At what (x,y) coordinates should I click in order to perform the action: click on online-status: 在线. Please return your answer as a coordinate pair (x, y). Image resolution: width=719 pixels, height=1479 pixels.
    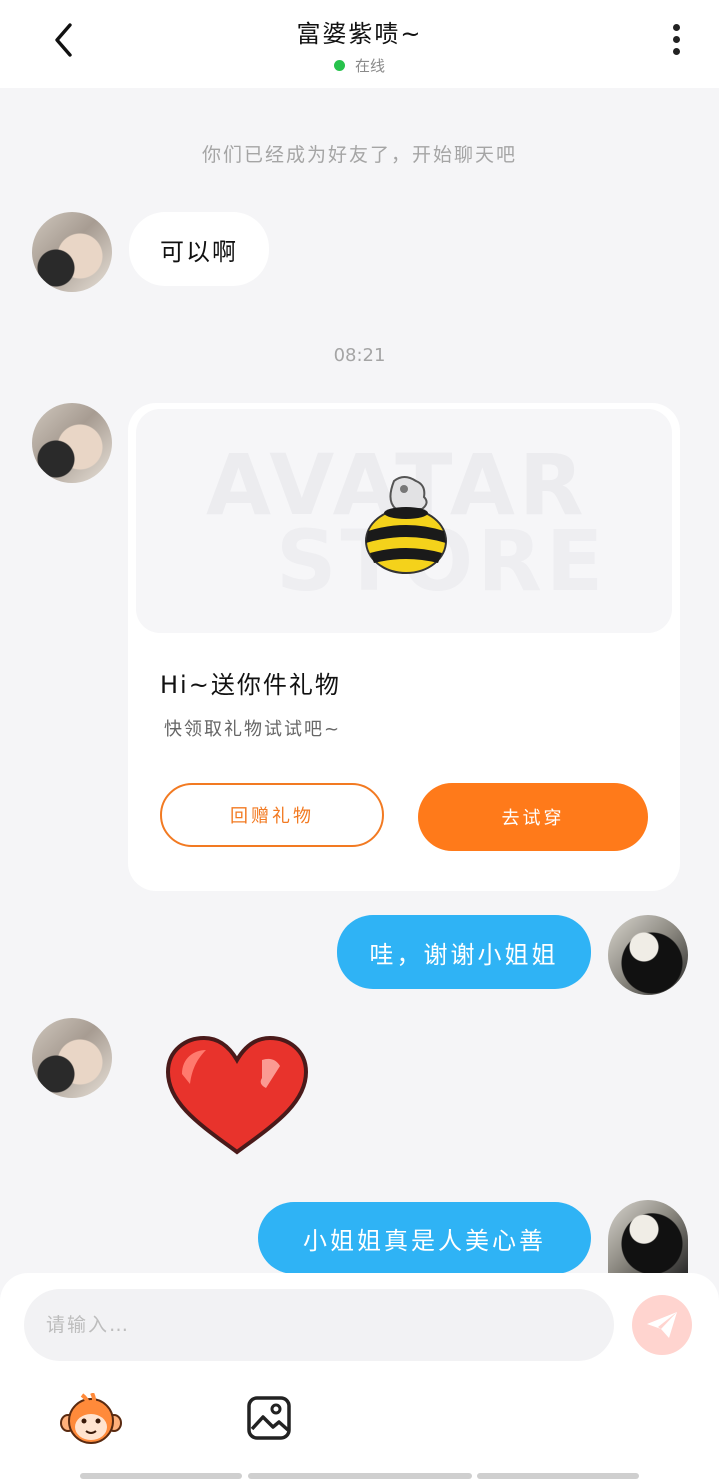
    Looking at the image, I should click on (359, 65).